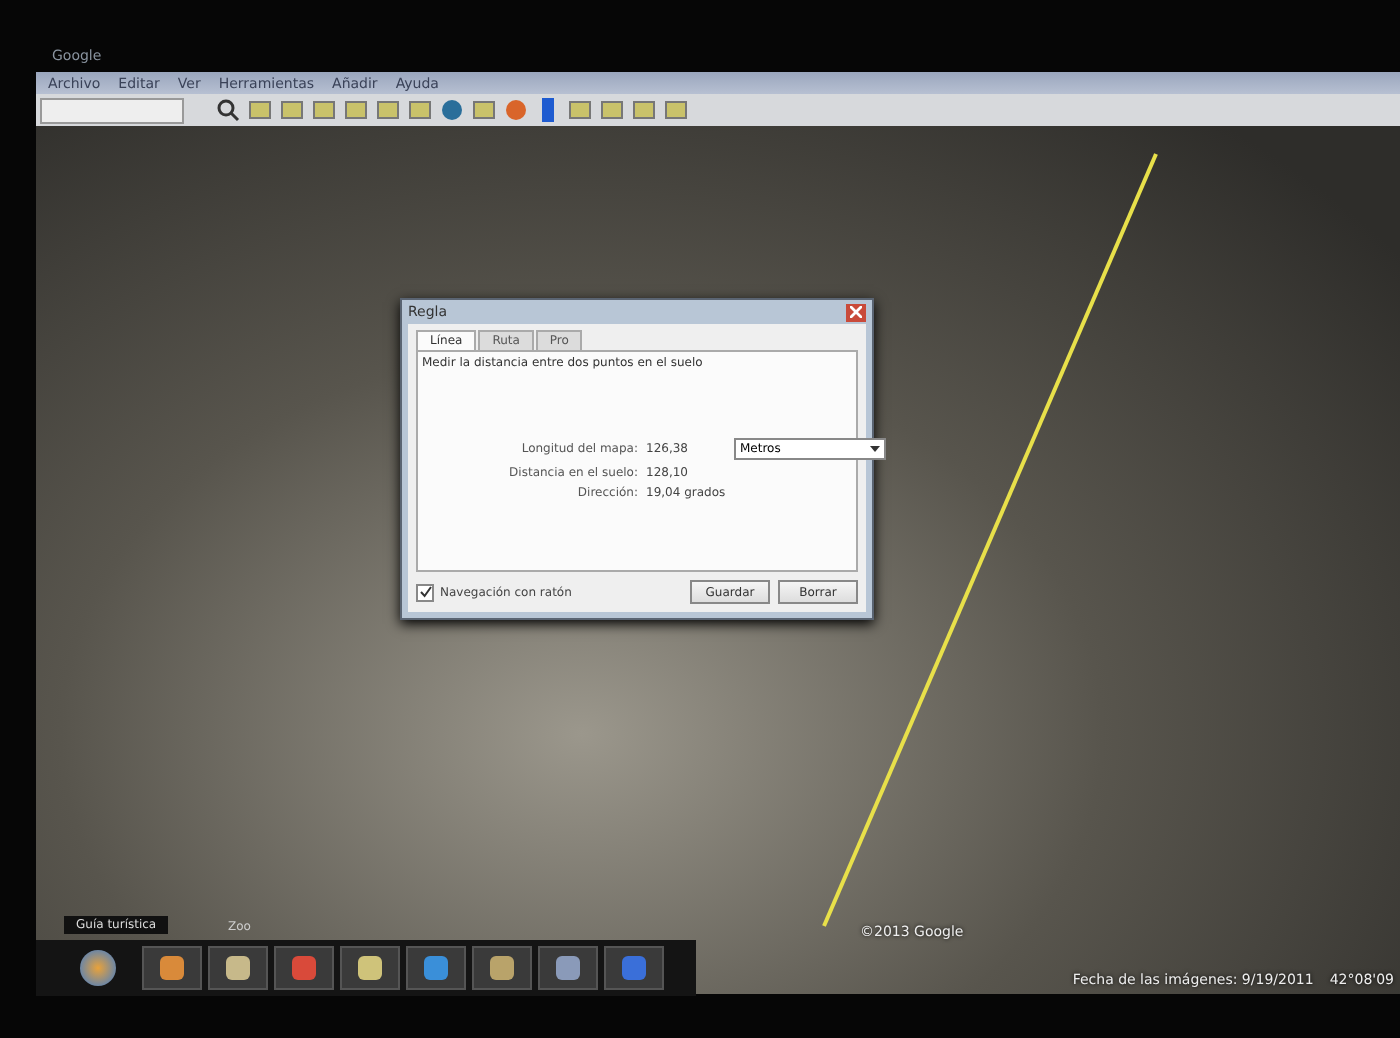  I want to click on close-button, so click(856, 312).